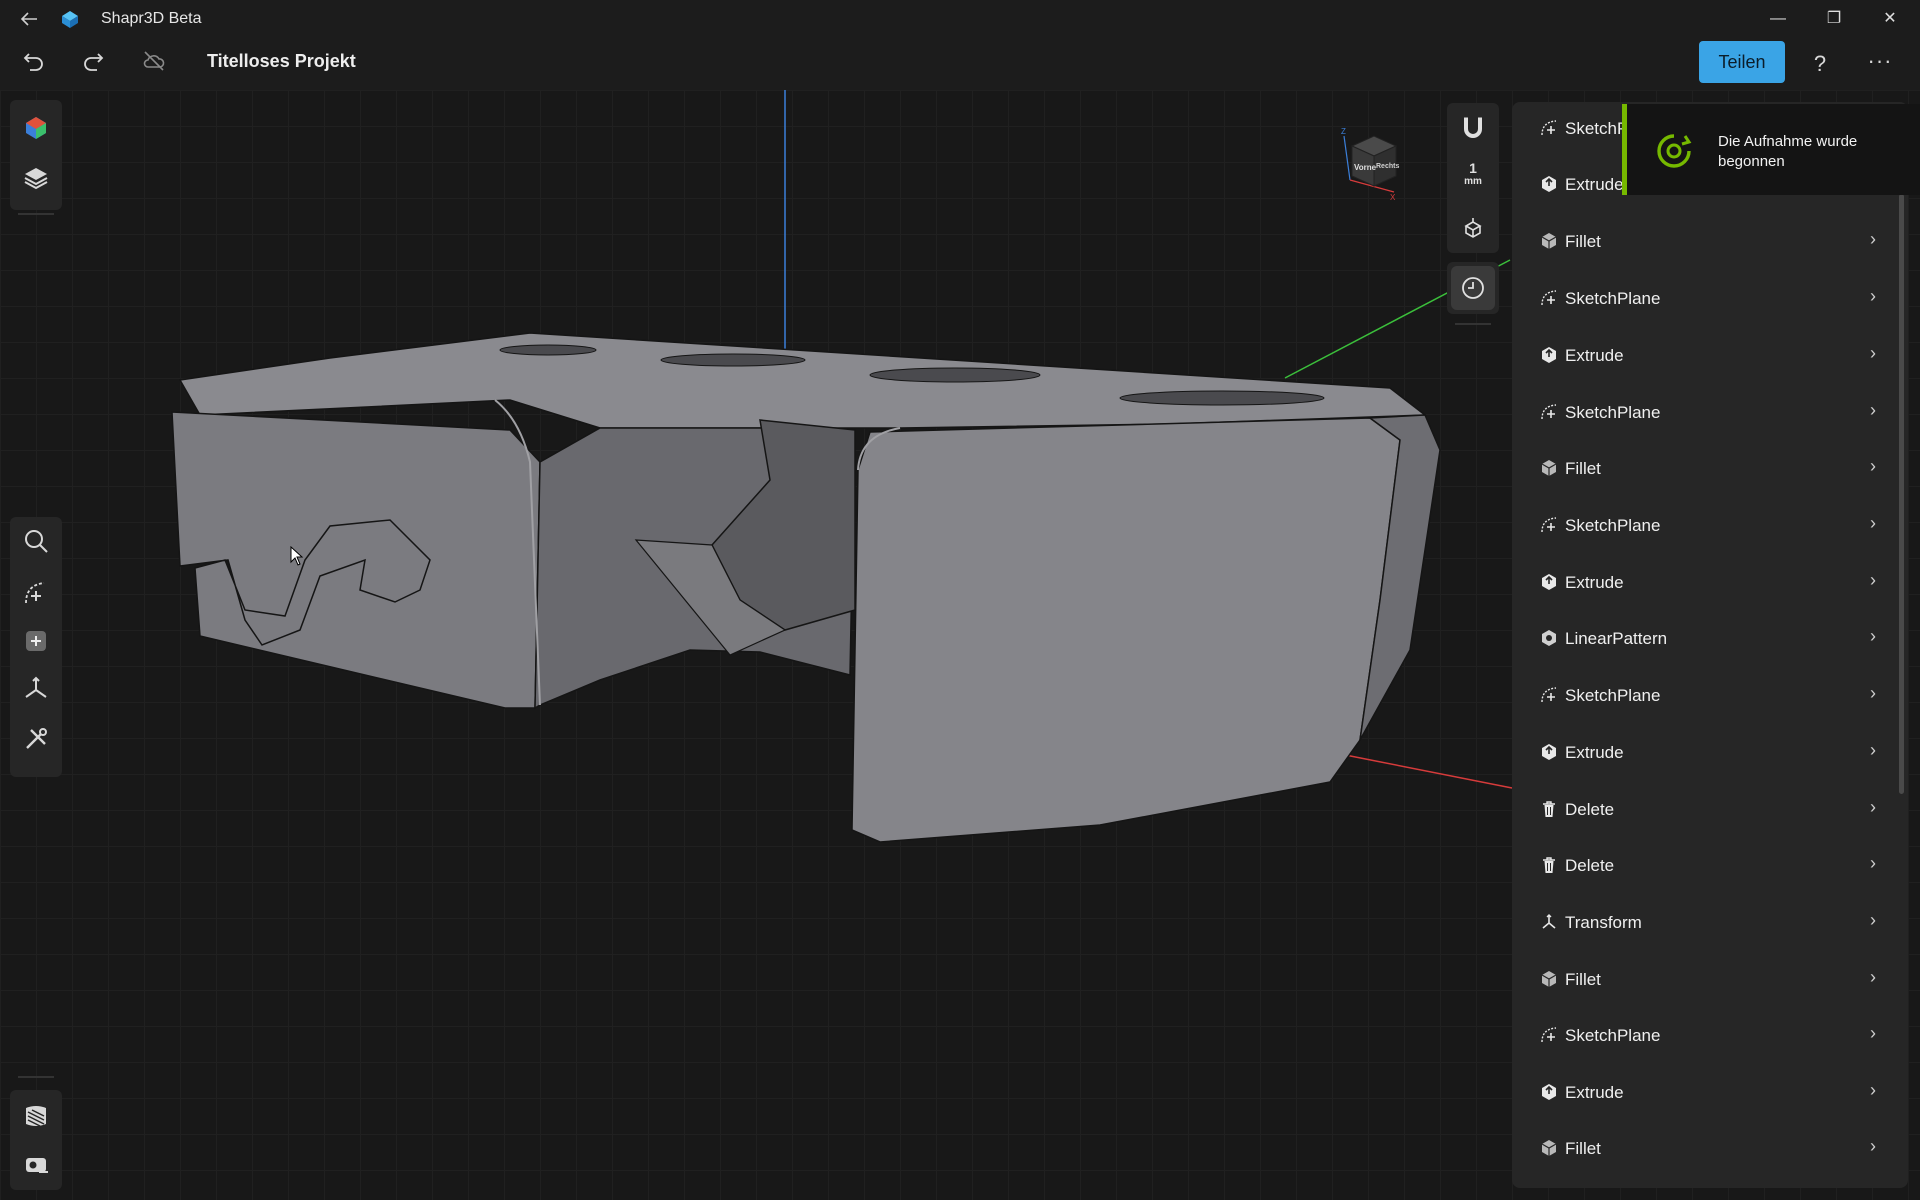 Image resolution: width=1920 pixels, height=1200 pixels. Describe the element at coordinates (1473, 229) in the screenshot. I see `view-cube-icon` at that location.